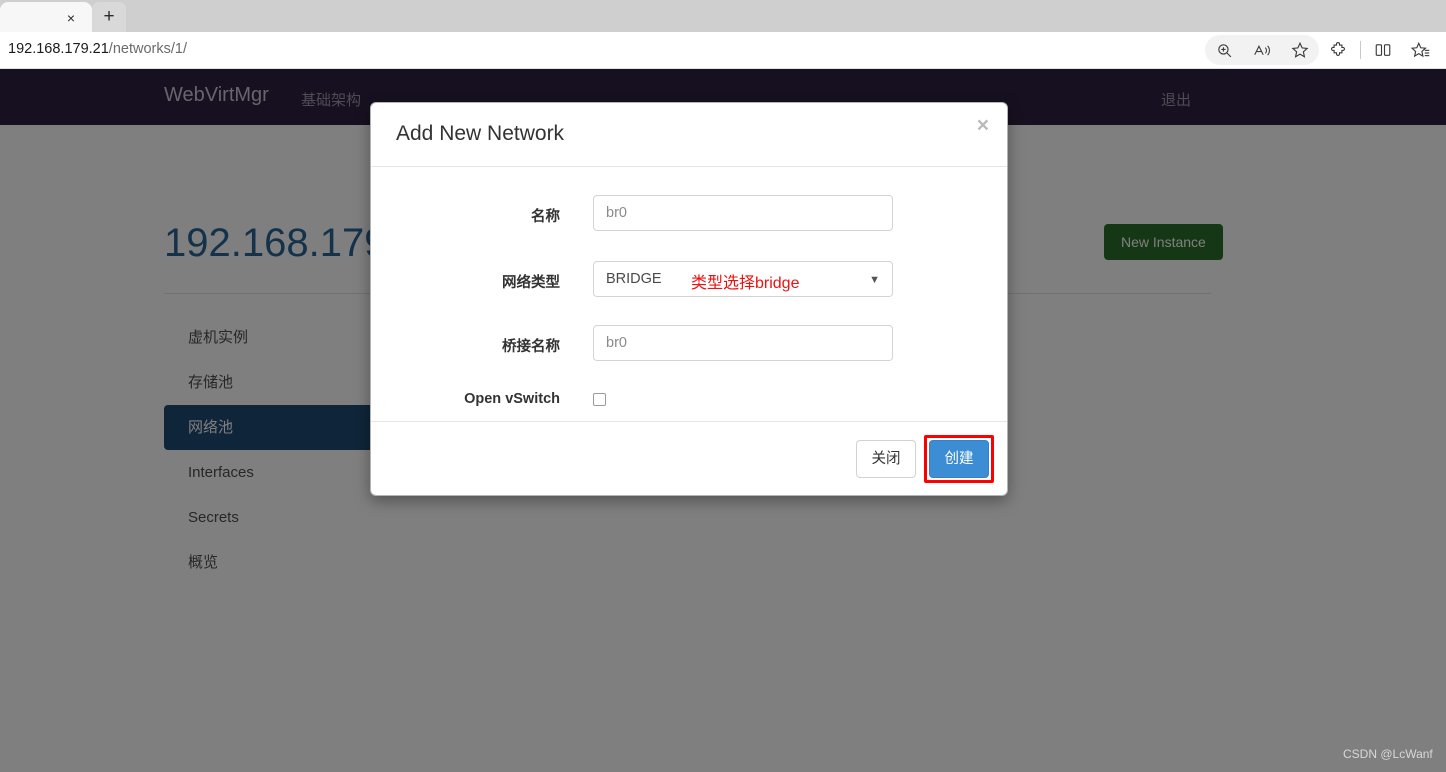 The width and height of the screenshot is (1446, 772). Describe the element at coordinates (689, 135) in the screenshot. I see `modal-header: Add New Network ×` at that location.